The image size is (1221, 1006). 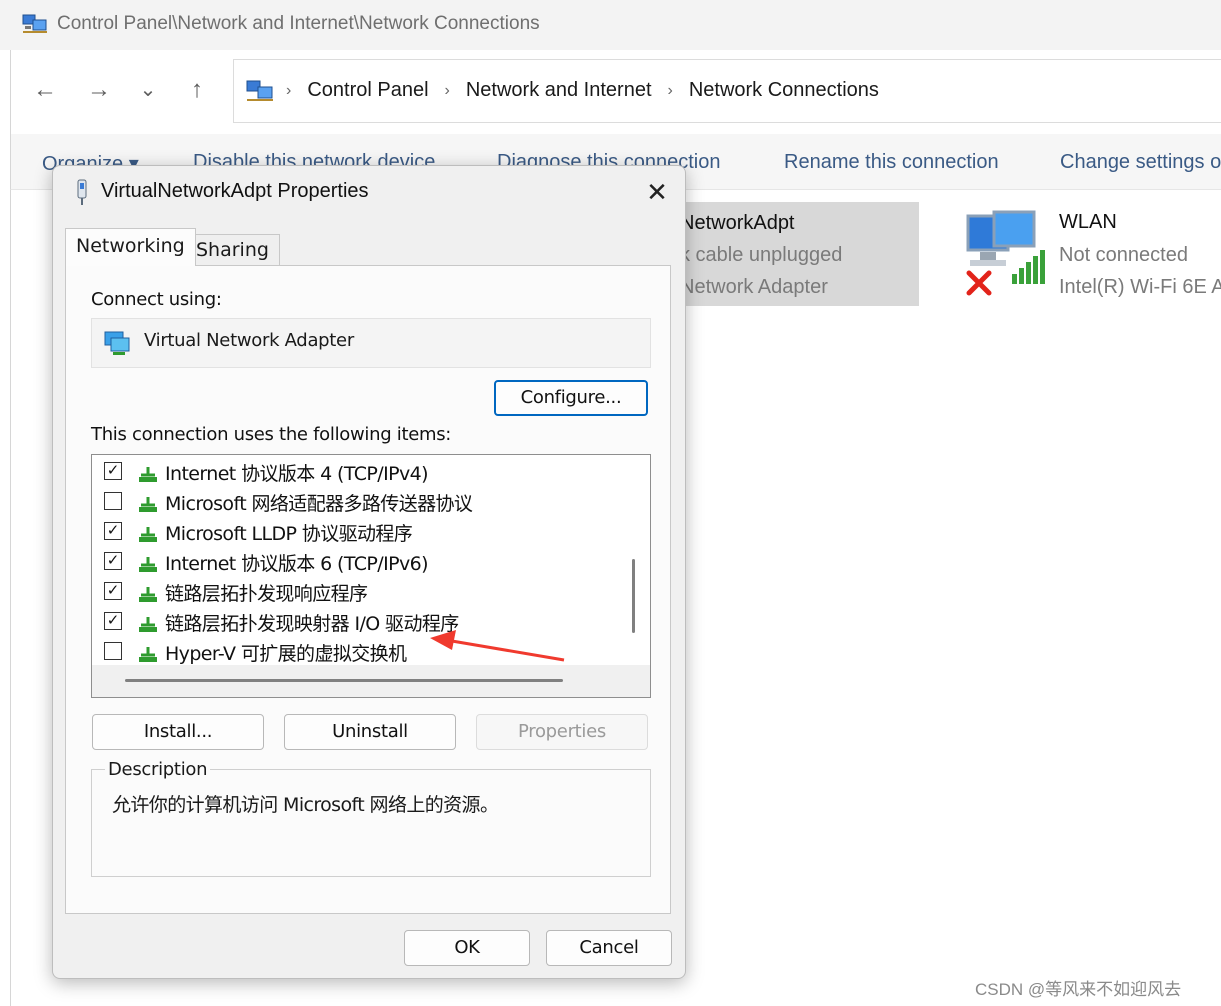 What do you see at coordinates (156, 299) in the screenshot?
I see `connect-using-label: Connect using:` at bounding box center [156, 299].